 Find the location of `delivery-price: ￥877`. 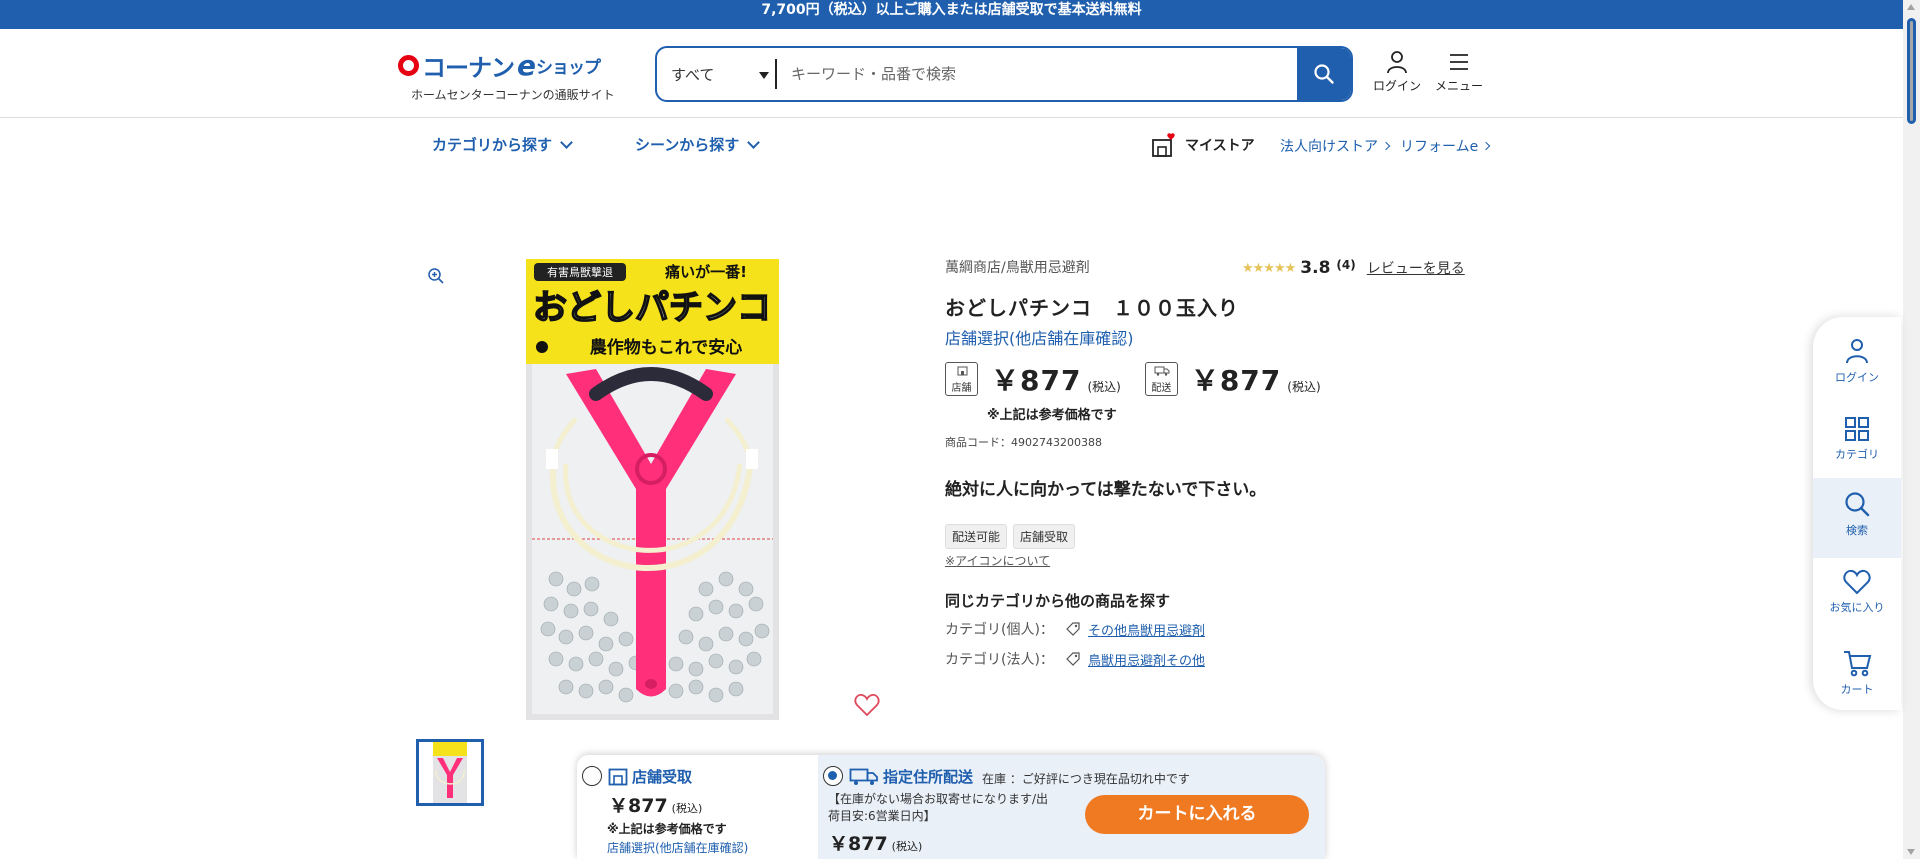

delivery-price: ￥877 is located at coordinates (1236, 380).